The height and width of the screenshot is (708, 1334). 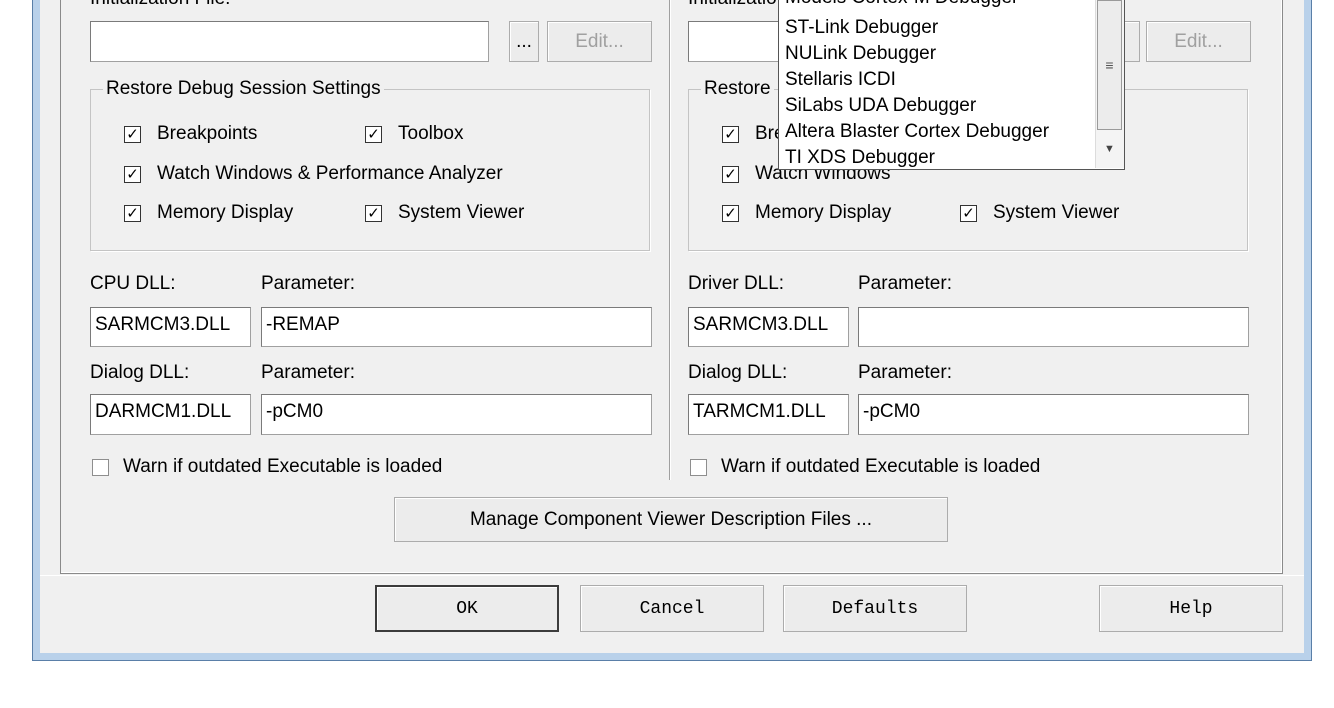 I want to click on left-system-viewer-label: System Viewer, so click(x=461, y=212).